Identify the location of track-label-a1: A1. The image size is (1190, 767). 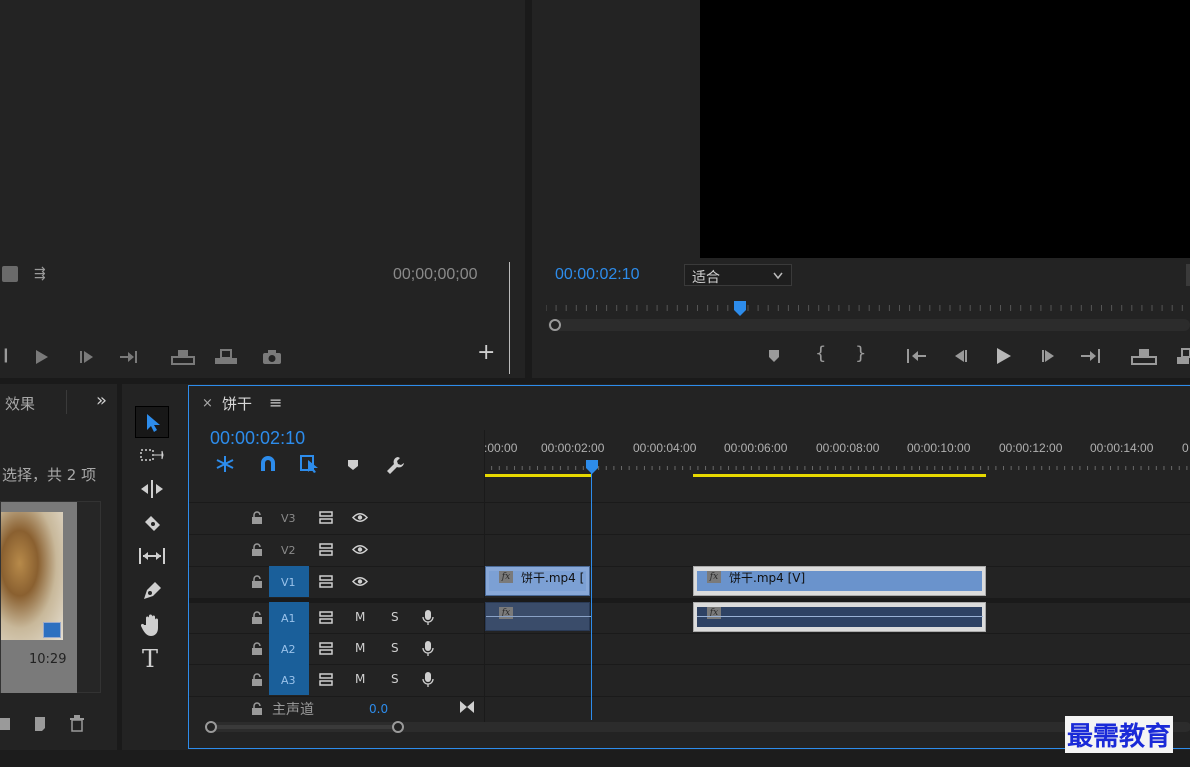
(288, 618).